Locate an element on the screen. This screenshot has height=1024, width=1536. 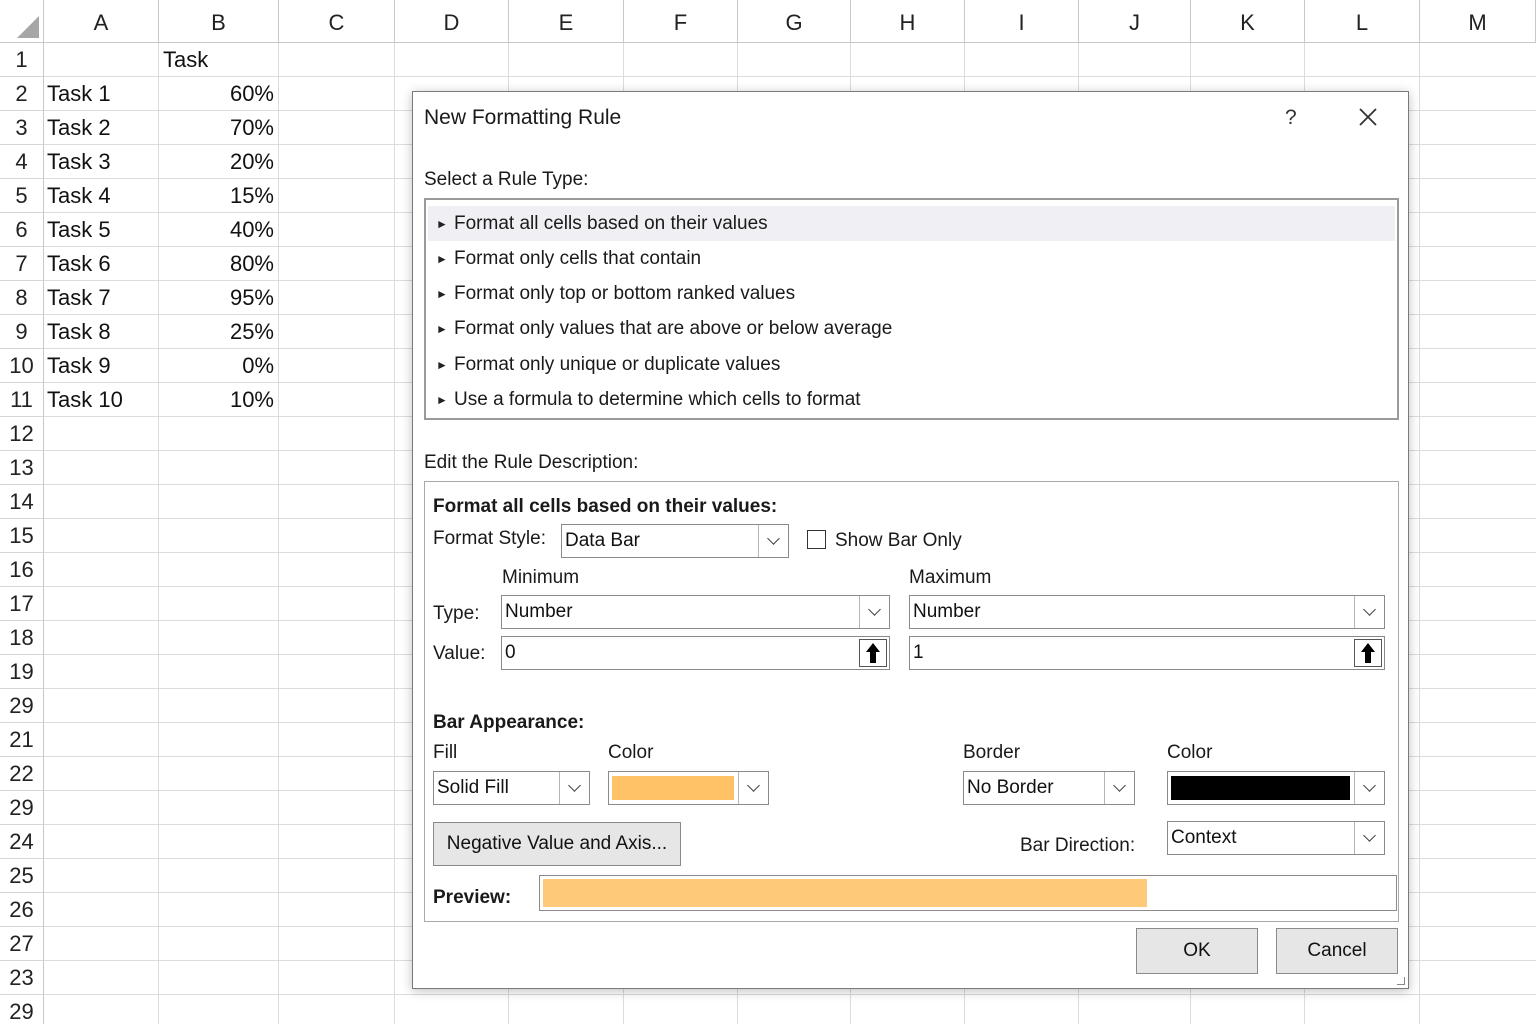
task-name-cell: Task 3 is located at coordinates (102, 162).